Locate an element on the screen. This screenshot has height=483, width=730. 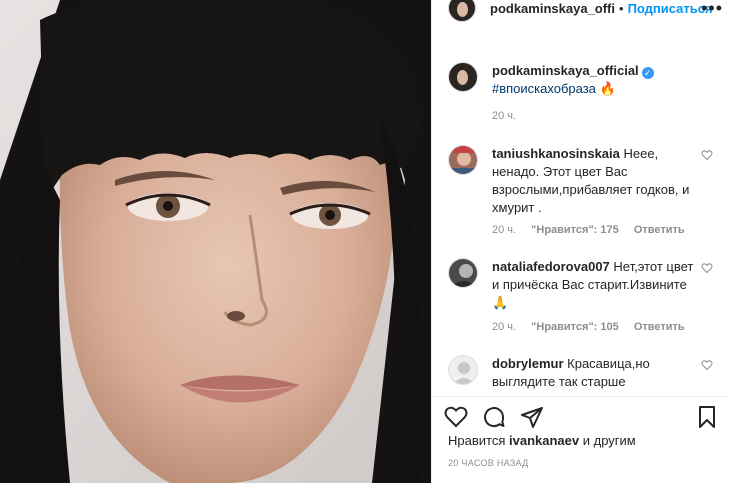
likes-summary: Нравится ivankanaev и другим is located at coordinates (542, 440).